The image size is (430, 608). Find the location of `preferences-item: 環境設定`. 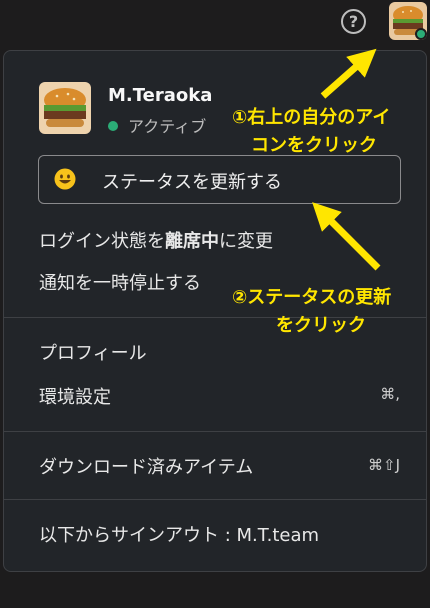

preferences-item: 環境設定 is located at coordinates (75, 396).